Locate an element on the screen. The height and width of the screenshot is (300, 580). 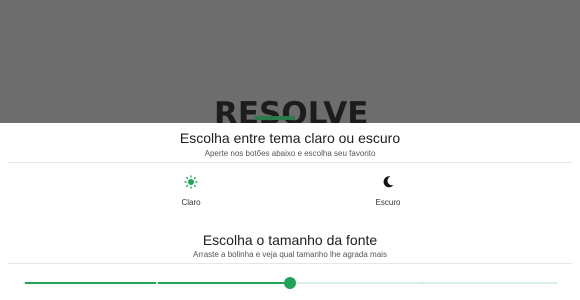
font-section-title: Escolha o tamanho da fonte is located at coordinates (290, 240).